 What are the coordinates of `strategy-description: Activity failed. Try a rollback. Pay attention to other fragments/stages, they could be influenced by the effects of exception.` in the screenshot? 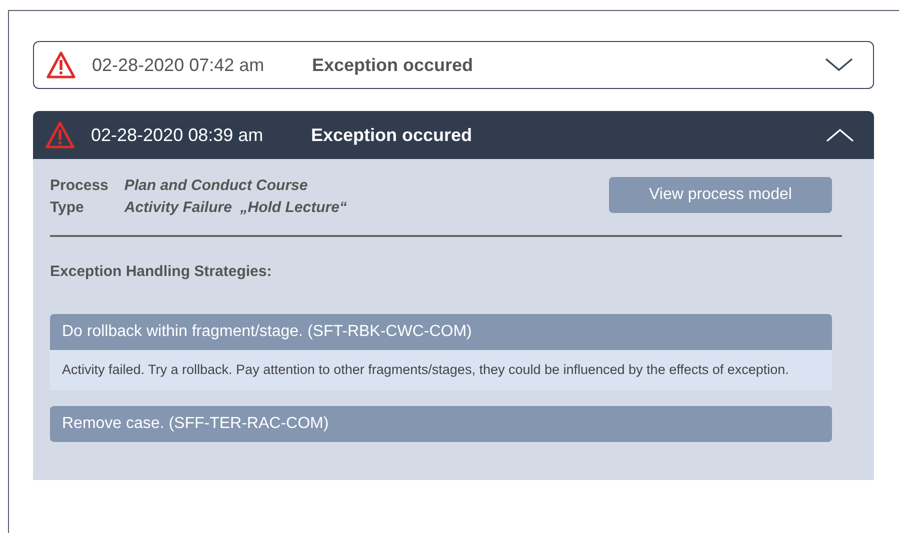 It's located at (441, 370).